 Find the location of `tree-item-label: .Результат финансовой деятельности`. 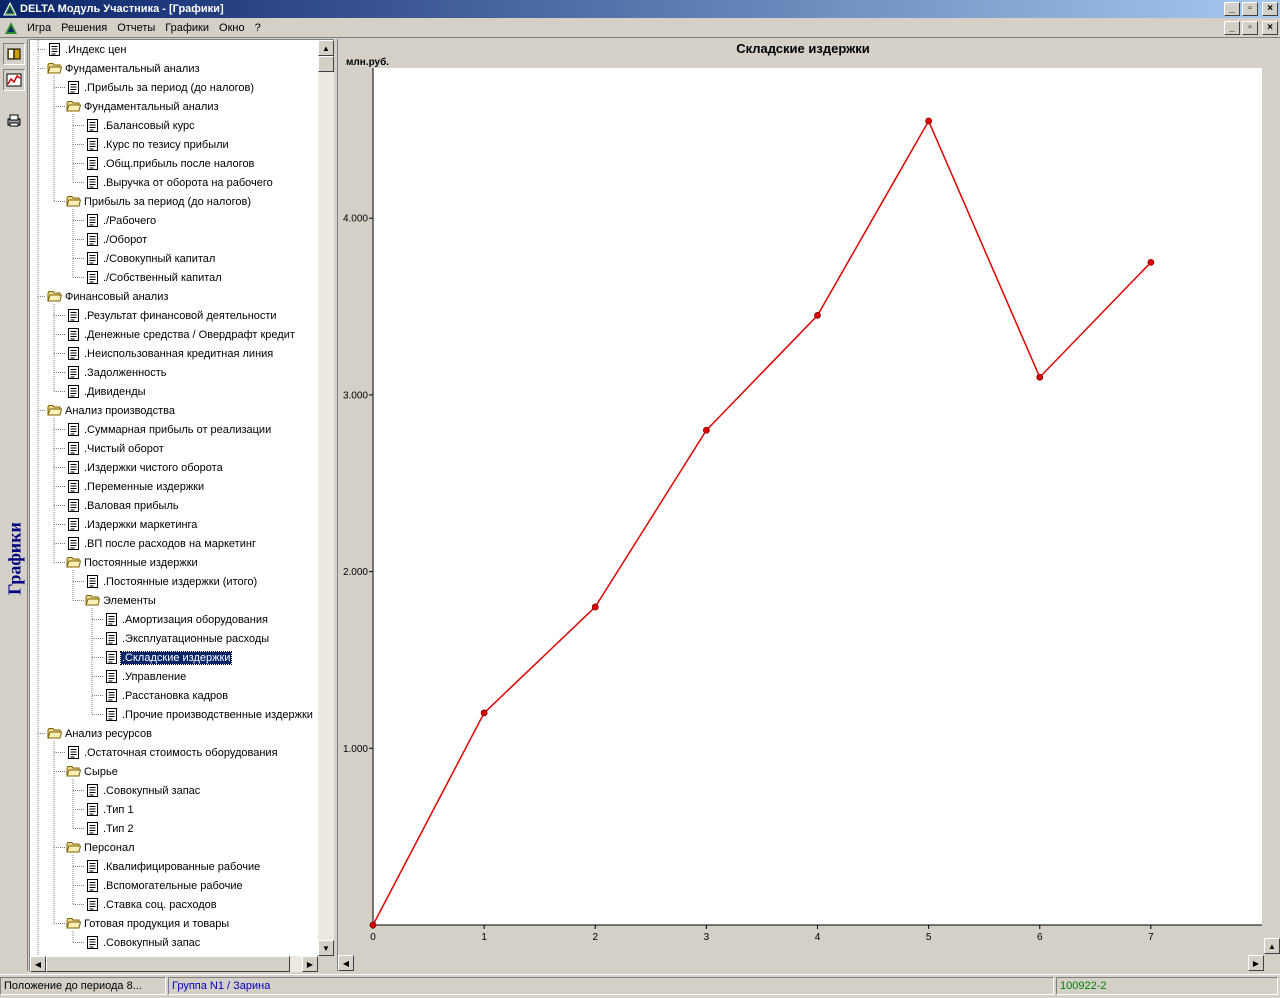

tree-item-label: .Результат финансовой деятельности is located at coordinates (180, 315).